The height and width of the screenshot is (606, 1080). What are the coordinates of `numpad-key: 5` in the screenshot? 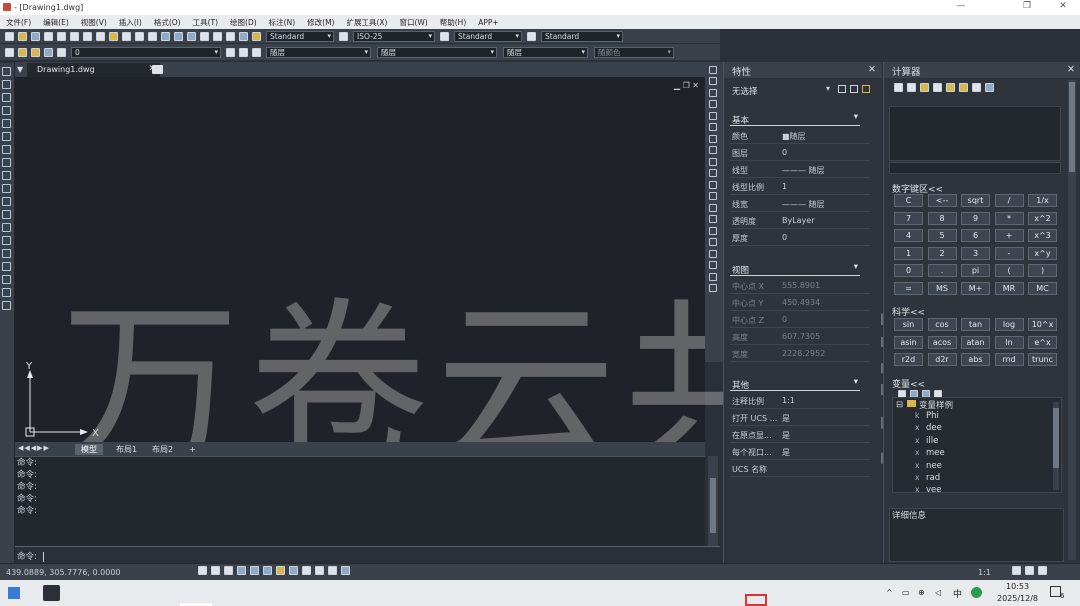 It's located at (942, 235).